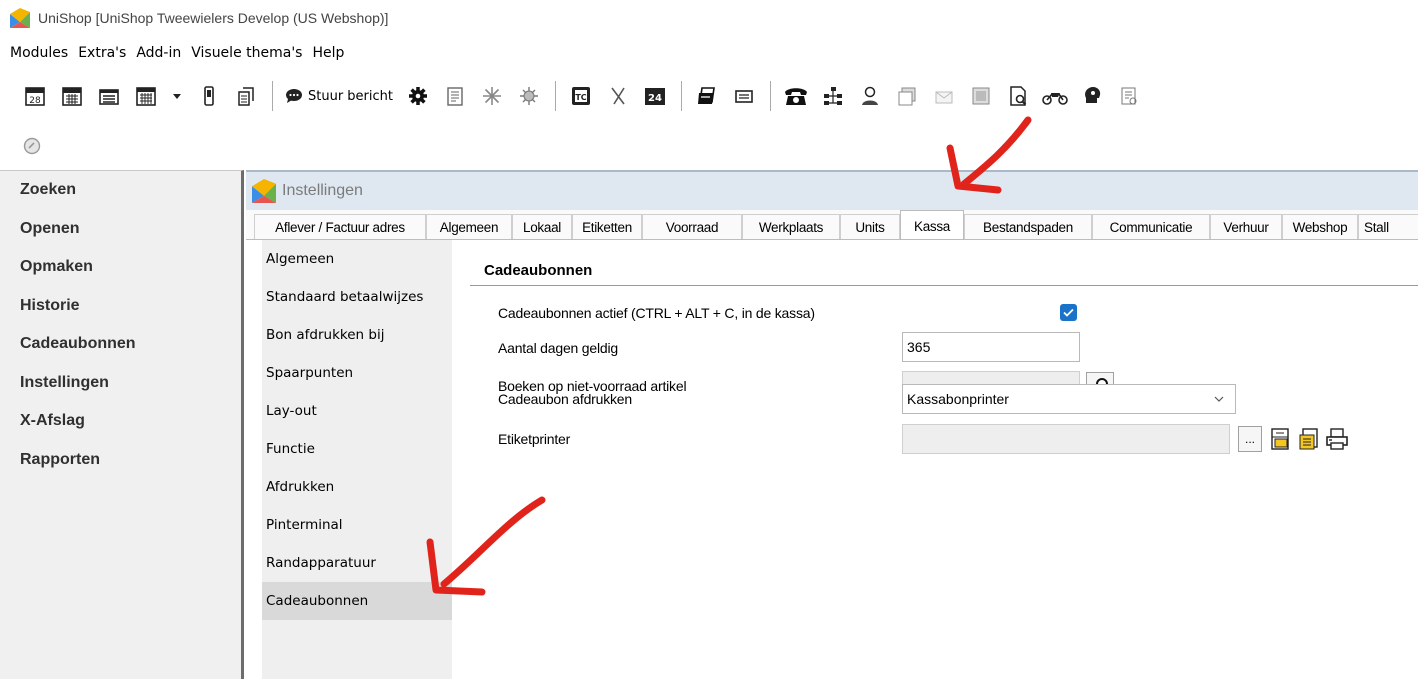 The image size is (1418, 679). Describe the element at coordinates (322, 190) in the screenshot. I see `settings-title: Instellingen` at that location.